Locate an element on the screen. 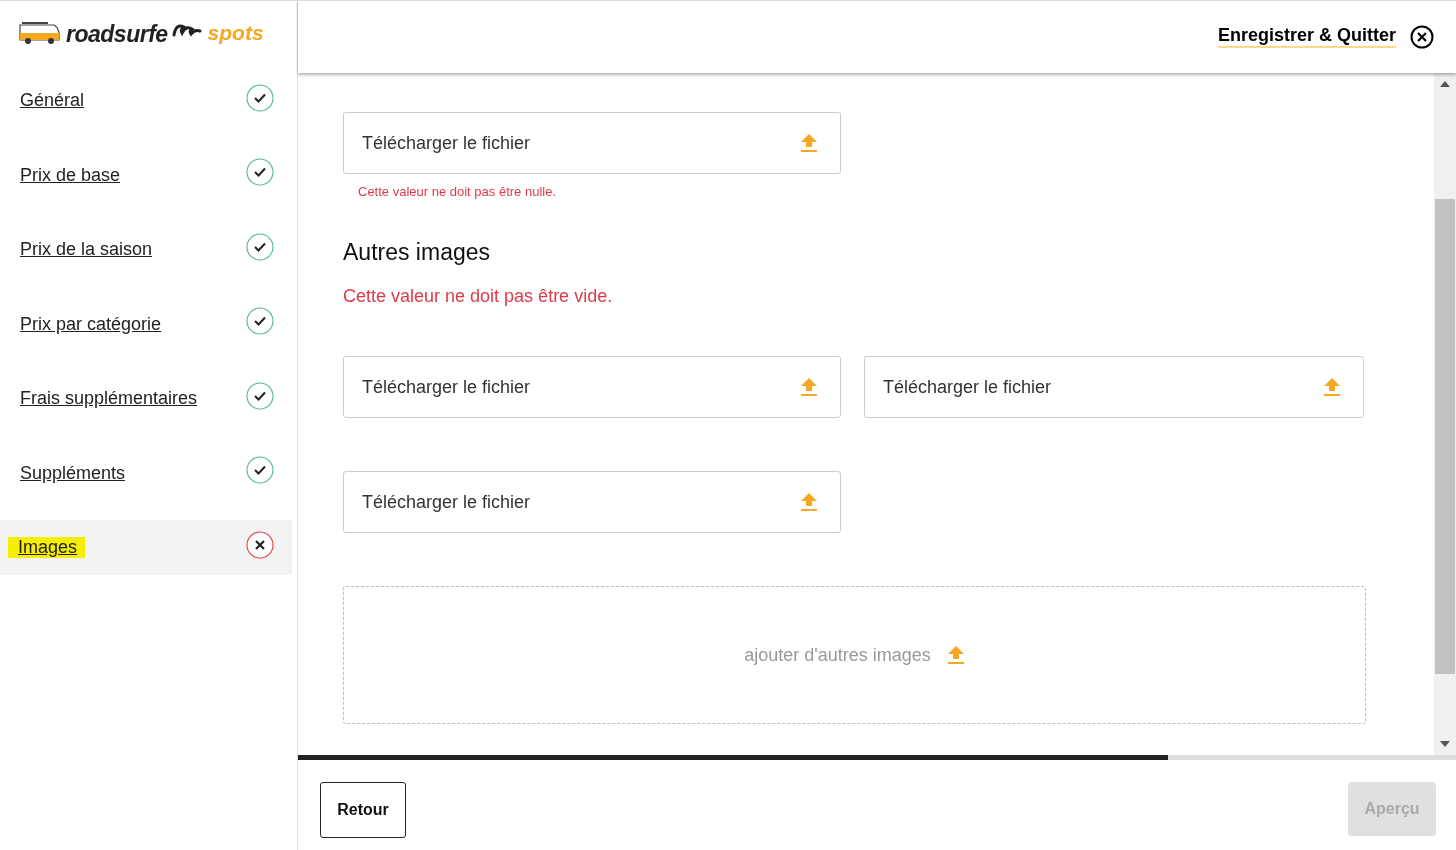 This screenshot has height=850, width=1456. sidebar-item: Prix par catégorie is located at coordinates (146, 324).